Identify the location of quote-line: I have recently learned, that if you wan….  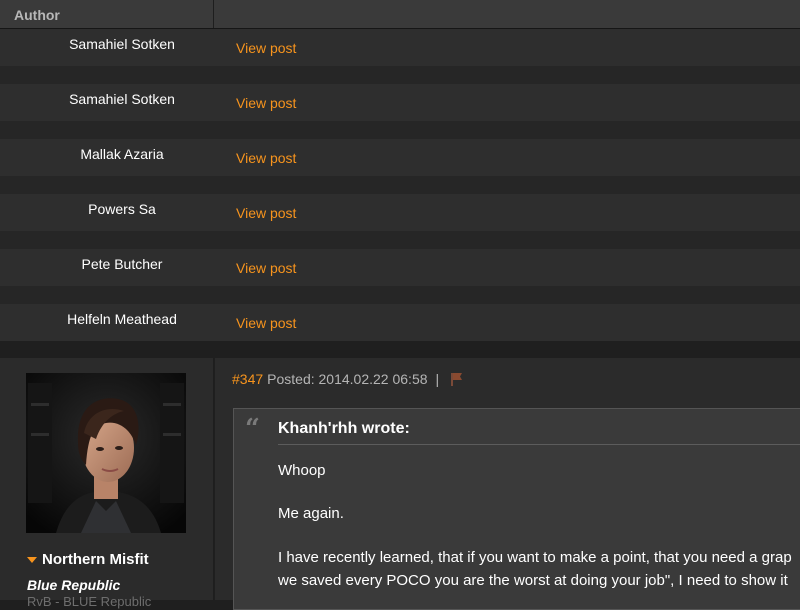
(535, 557).